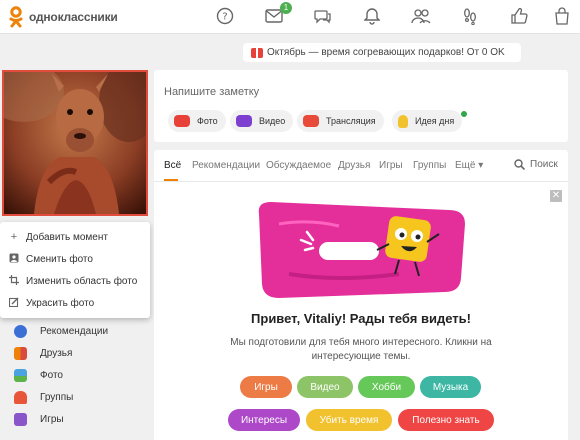  I want to click on active-tab-underline, so click(171, 180).